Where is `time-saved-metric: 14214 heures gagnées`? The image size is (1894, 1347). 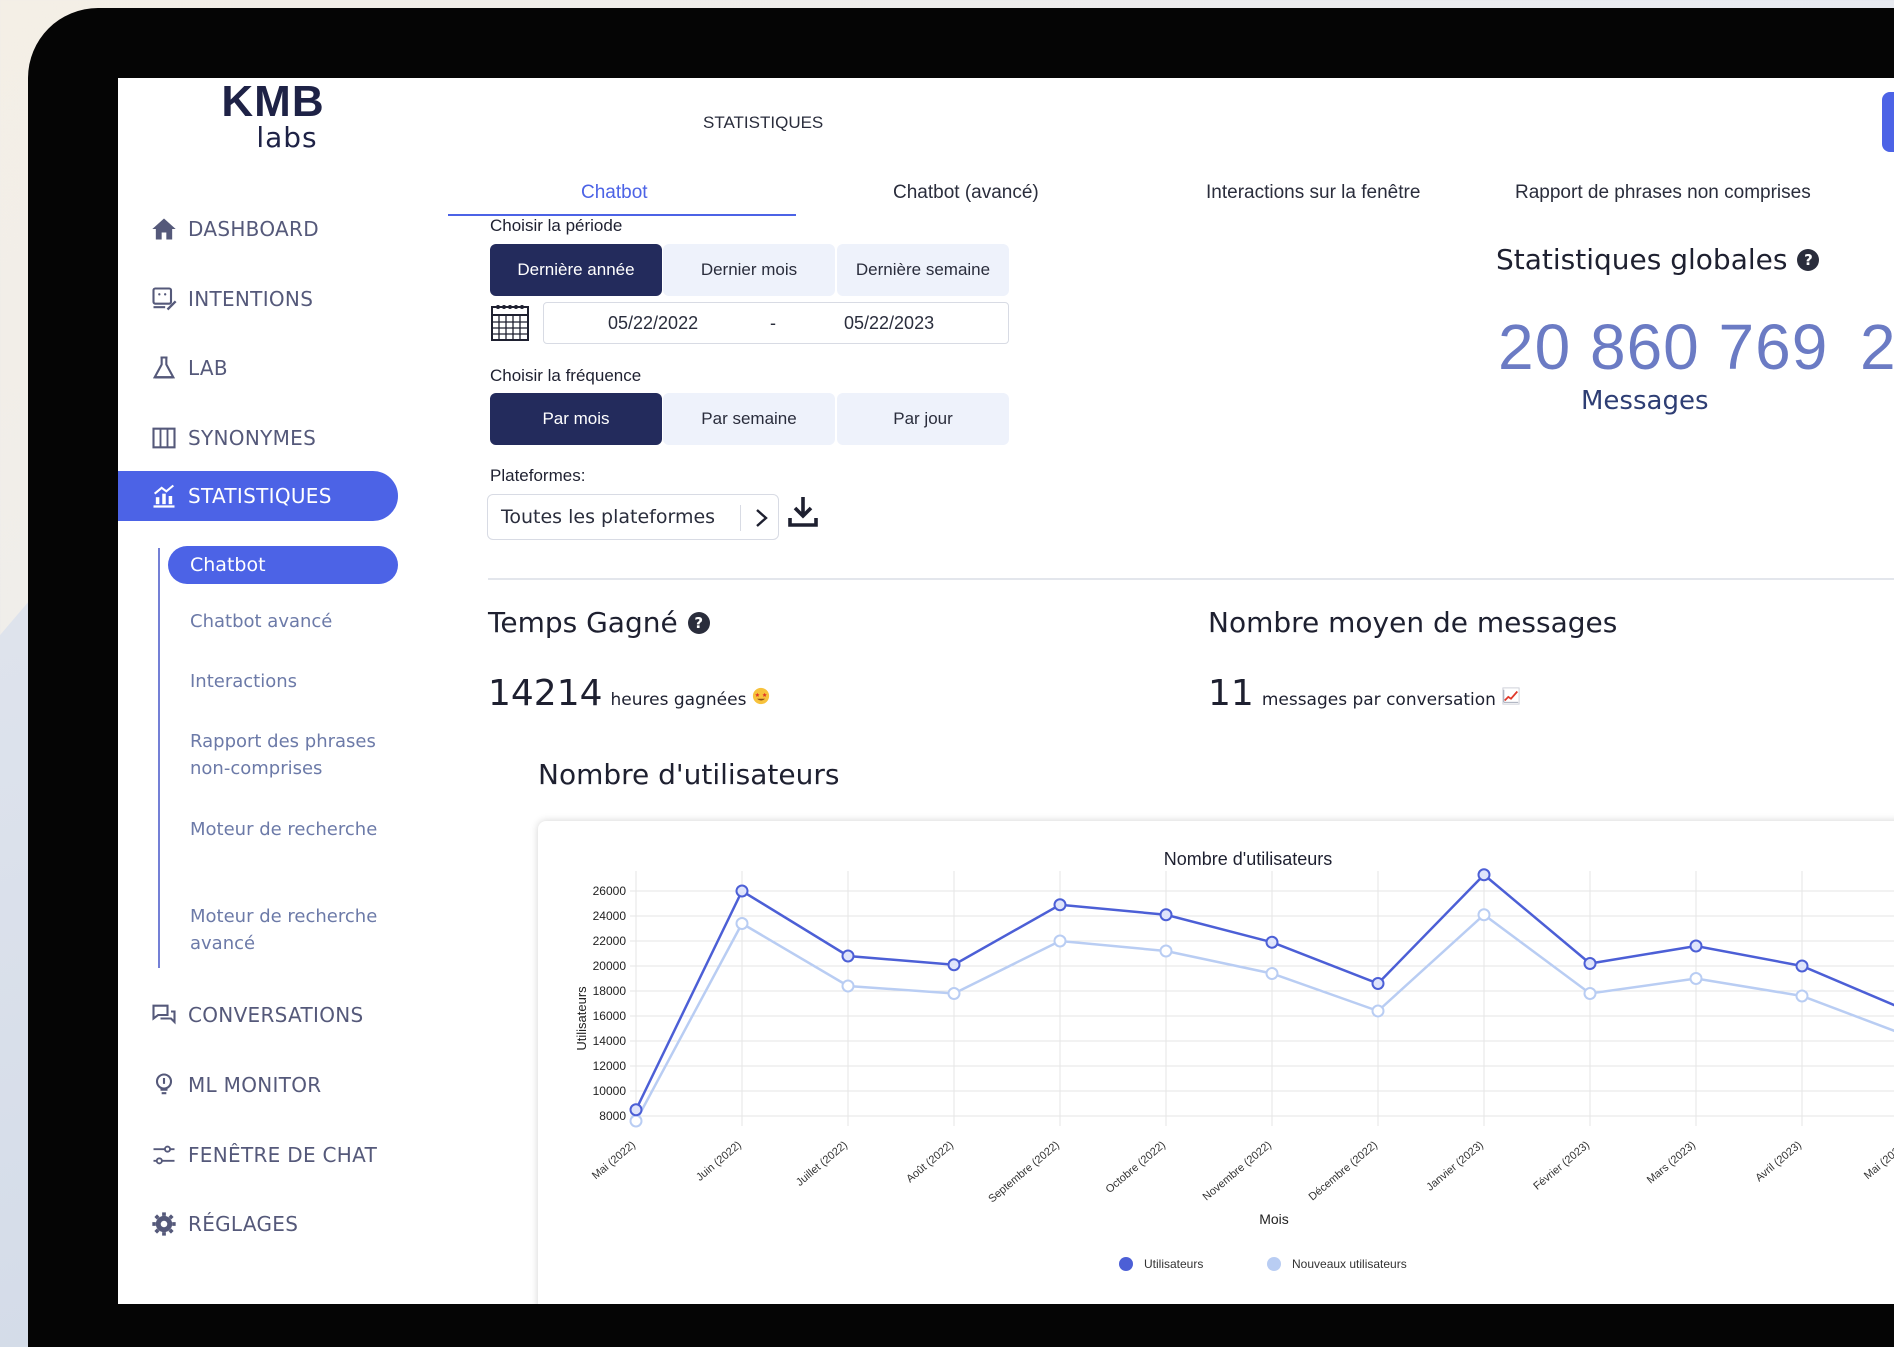
time-saved-metric: 14214 heures gagnées is located at coordinates (629, 693).